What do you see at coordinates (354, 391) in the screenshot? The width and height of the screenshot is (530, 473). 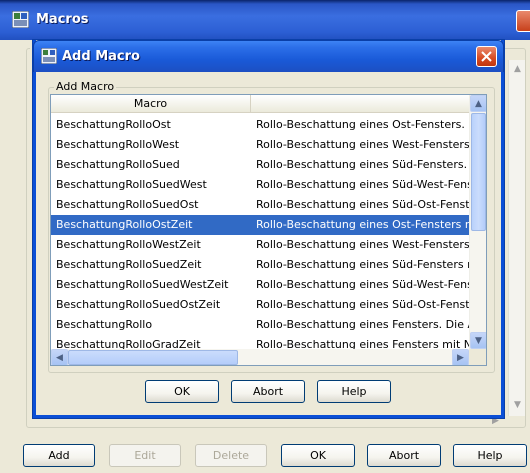 I see `dialog-help-button: Help` at bounding box center [354, 391].